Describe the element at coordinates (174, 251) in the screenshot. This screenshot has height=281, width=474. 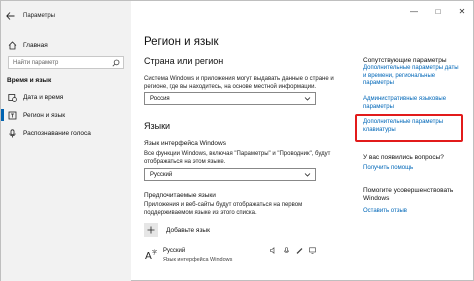
I see `language-name: Русский` at that location.